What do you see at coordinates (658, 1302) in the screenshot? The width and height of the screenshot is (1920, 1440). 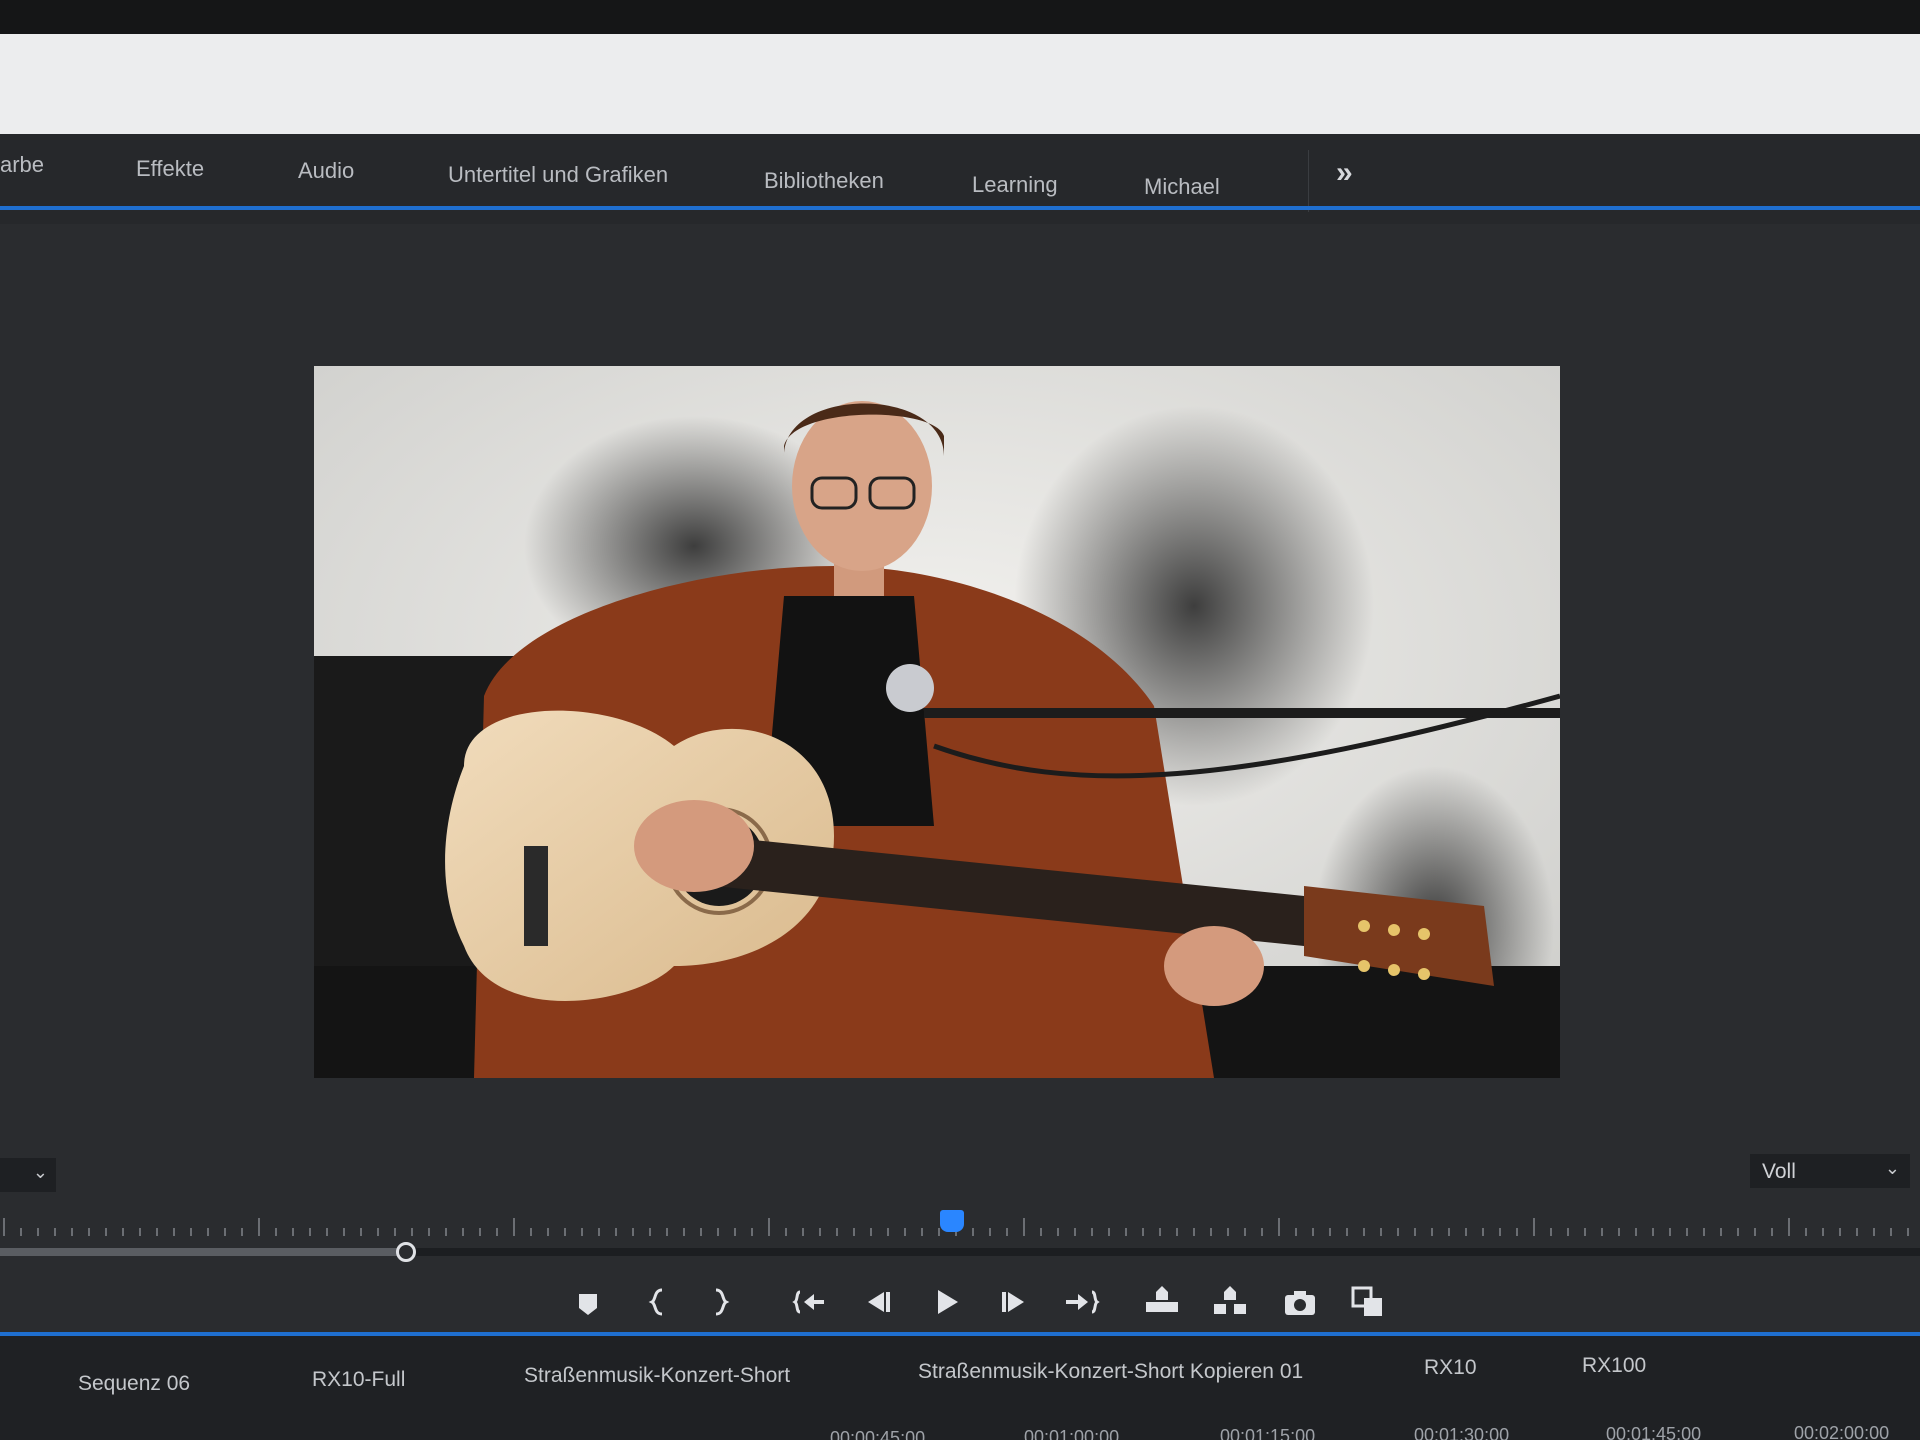 I see `mark-in-icon` at bounding box center [658, 1302].